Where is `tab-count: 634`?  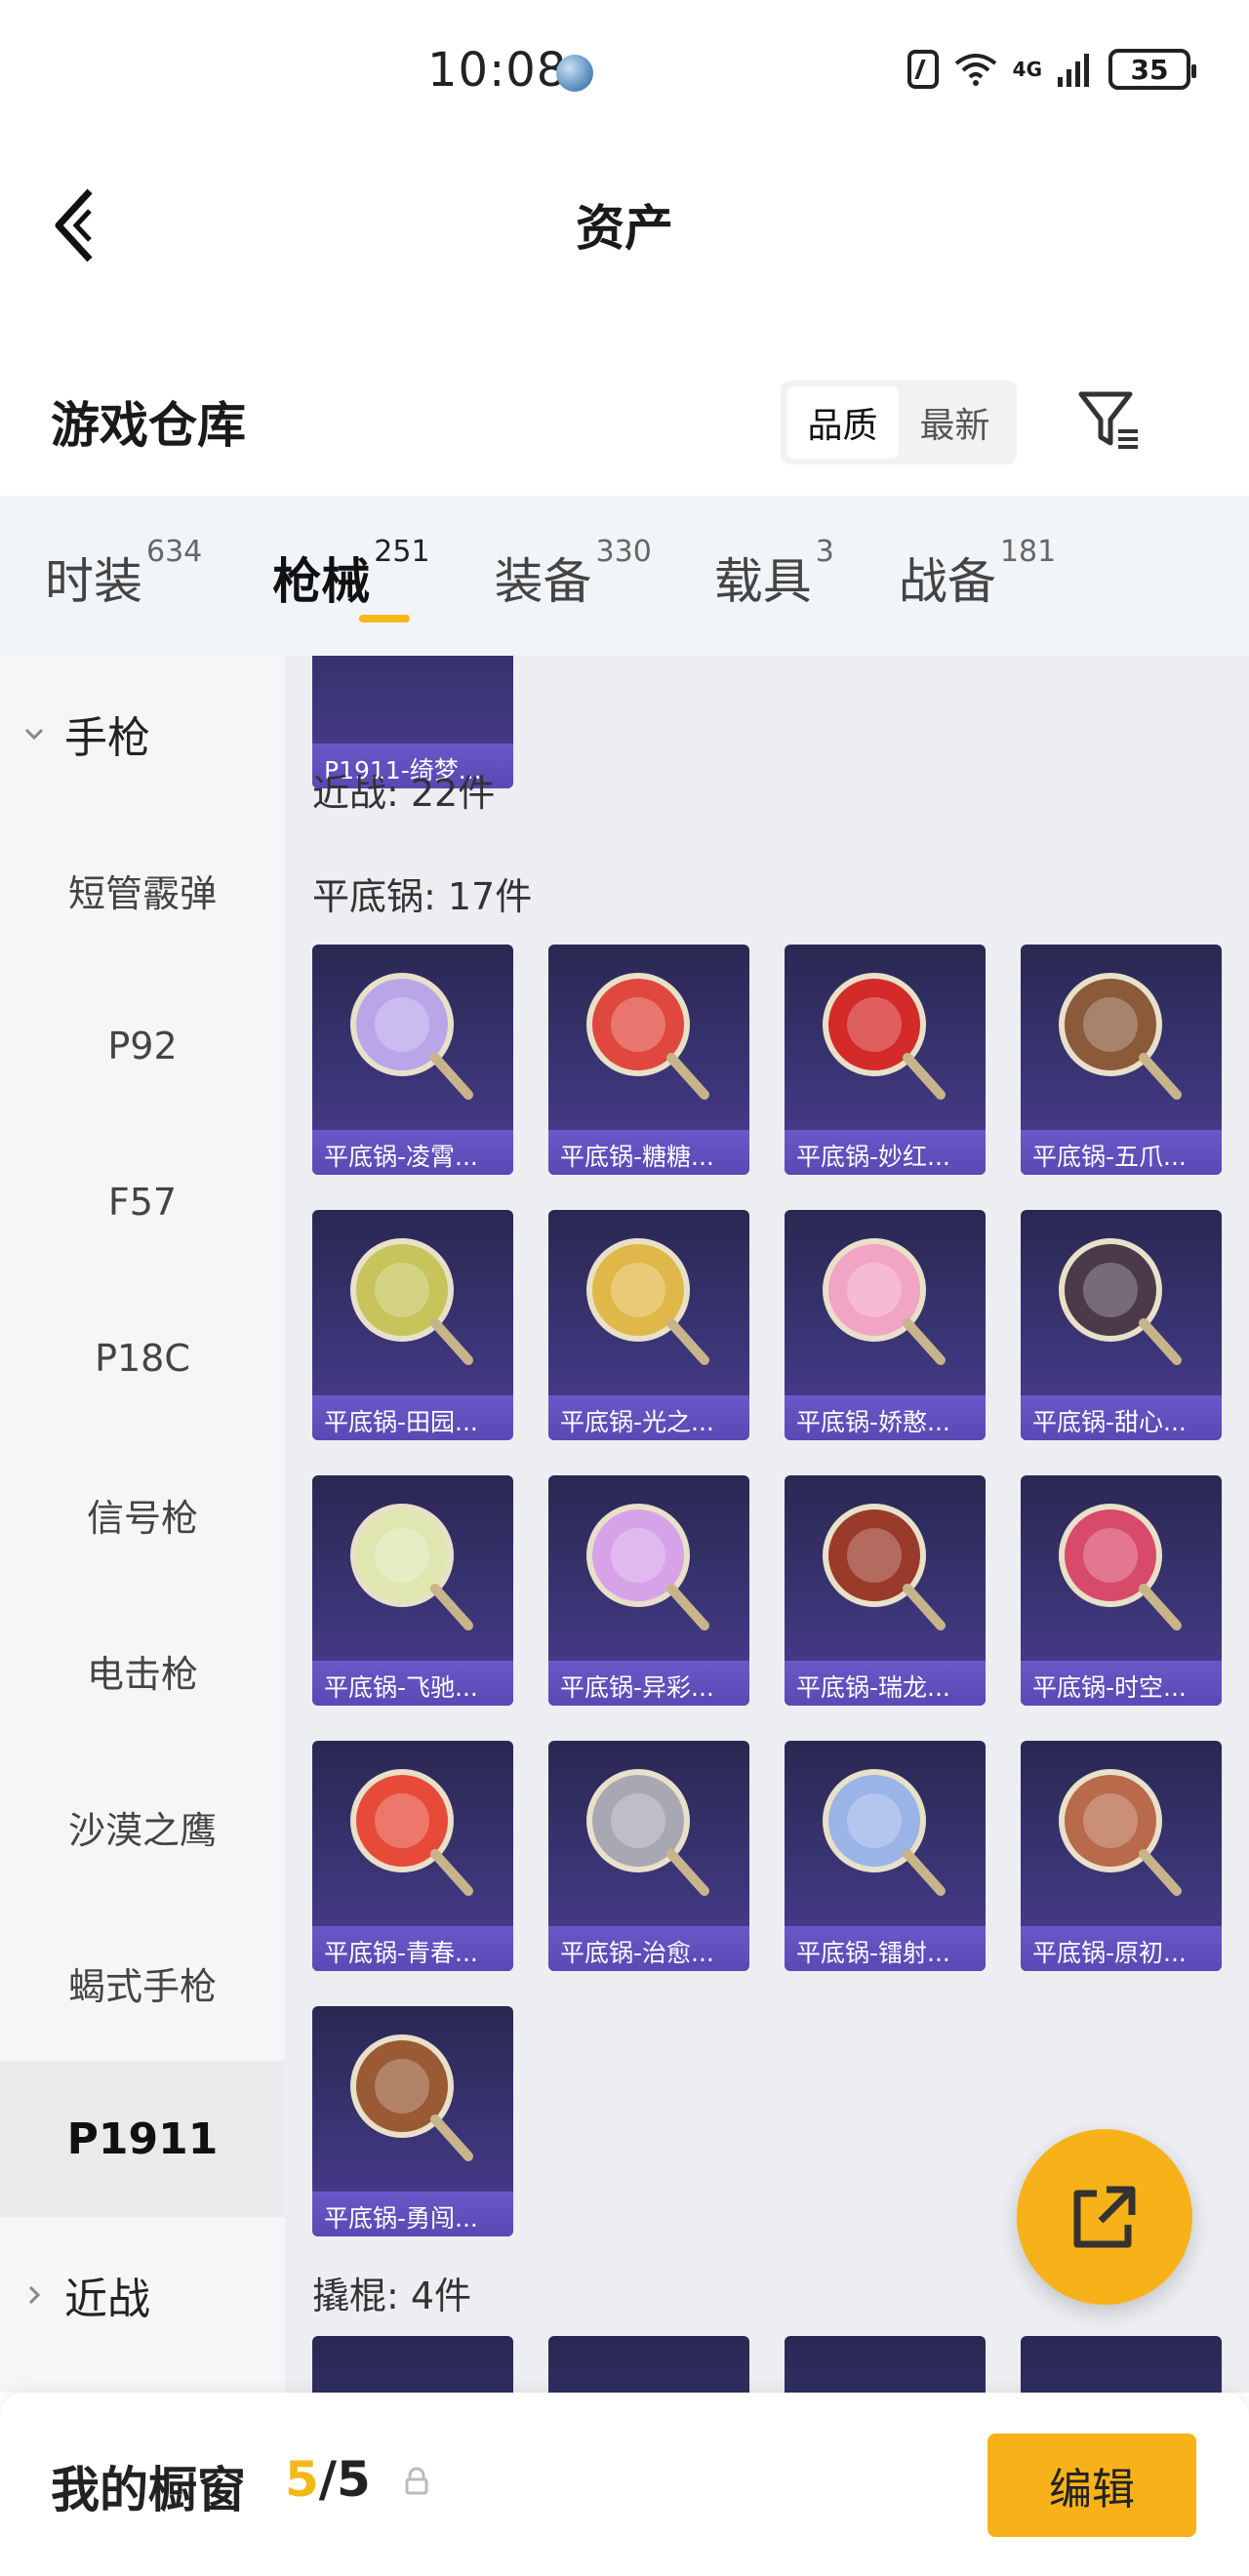
tab-count: 634 is located at coordinates (174, 552).